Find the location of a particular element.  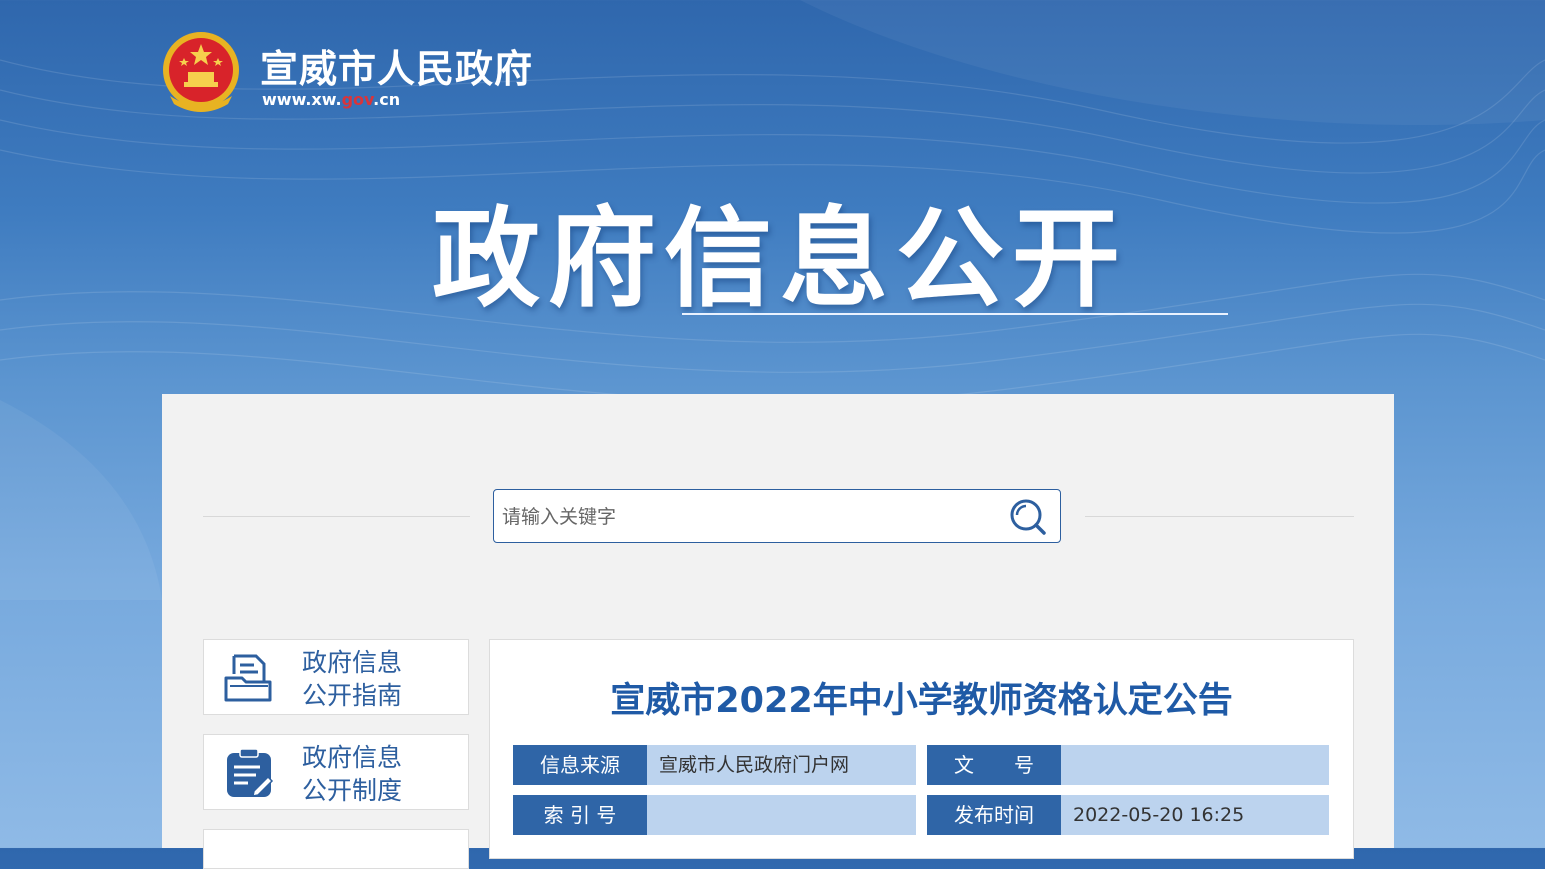

sidebar-item-disclosure-system: 政府信息 公开制度 is located at coordinates (336, 772).